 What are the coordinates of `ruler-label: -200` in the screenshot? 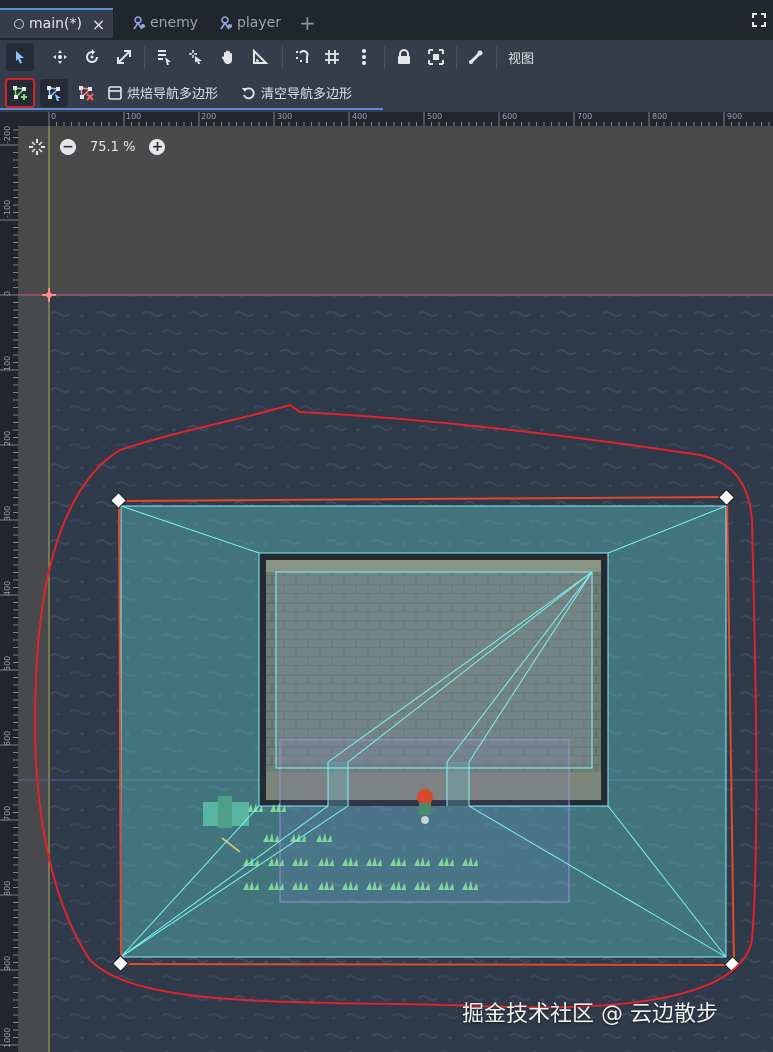 It's located at (7, 134).